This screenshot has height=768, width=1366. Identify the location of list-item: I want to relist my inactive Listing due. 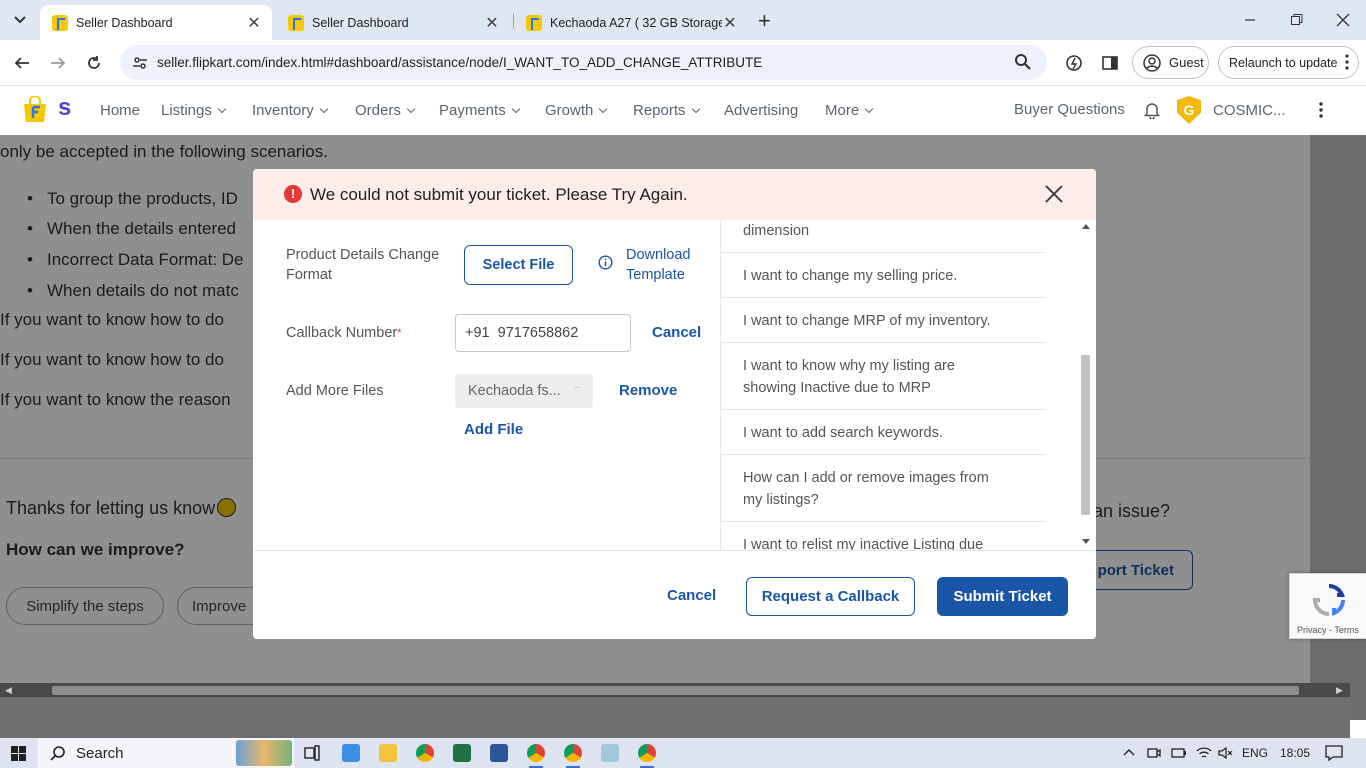
(883, 536).